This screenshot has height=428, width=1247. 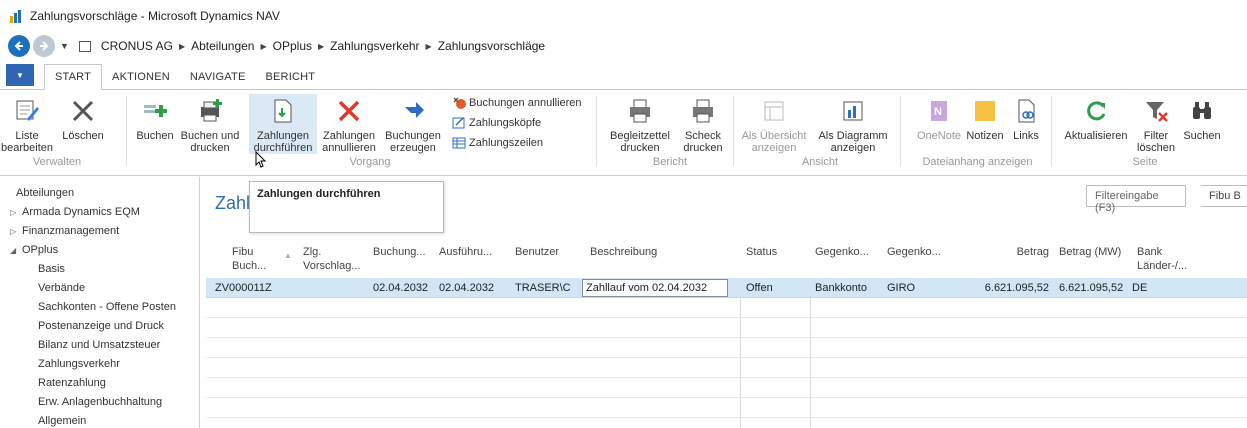 What do you see at coordinates (210, 124) in the screenshot?
I see `post-and-print-button: Buchen und drucken` at bounding box center [210, 124].